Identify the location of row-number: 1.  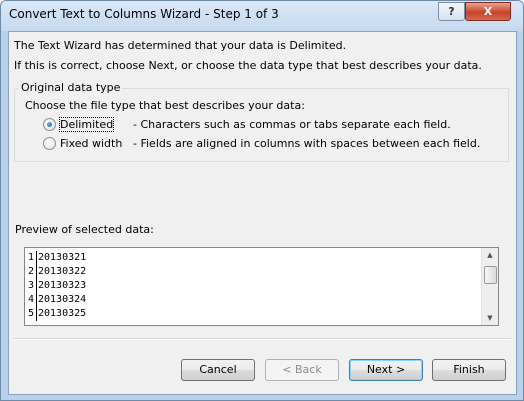
(31, 258).